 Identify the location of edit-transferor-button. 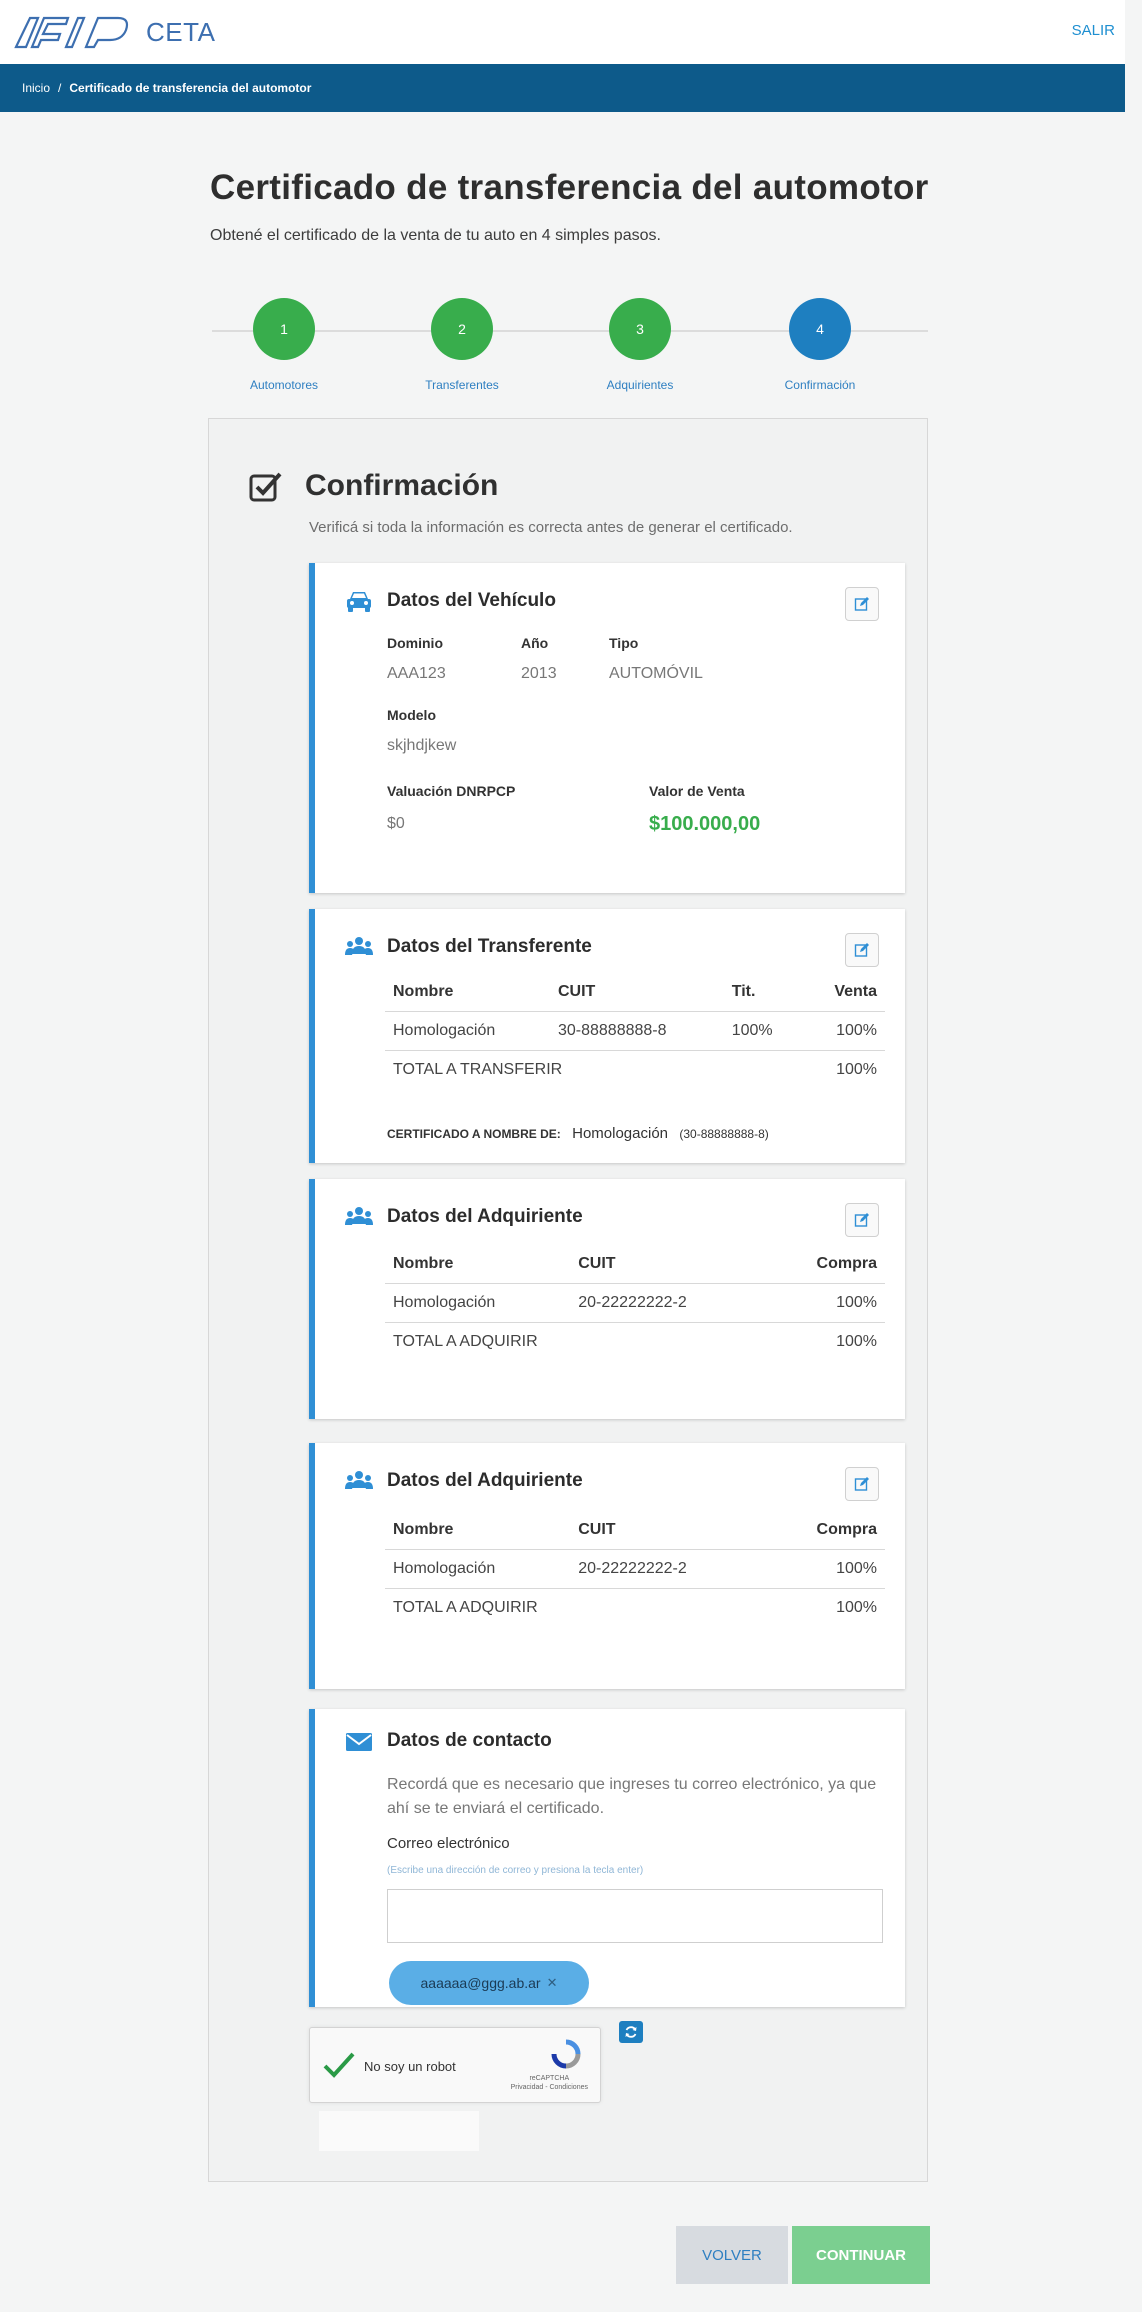
(862, 950).